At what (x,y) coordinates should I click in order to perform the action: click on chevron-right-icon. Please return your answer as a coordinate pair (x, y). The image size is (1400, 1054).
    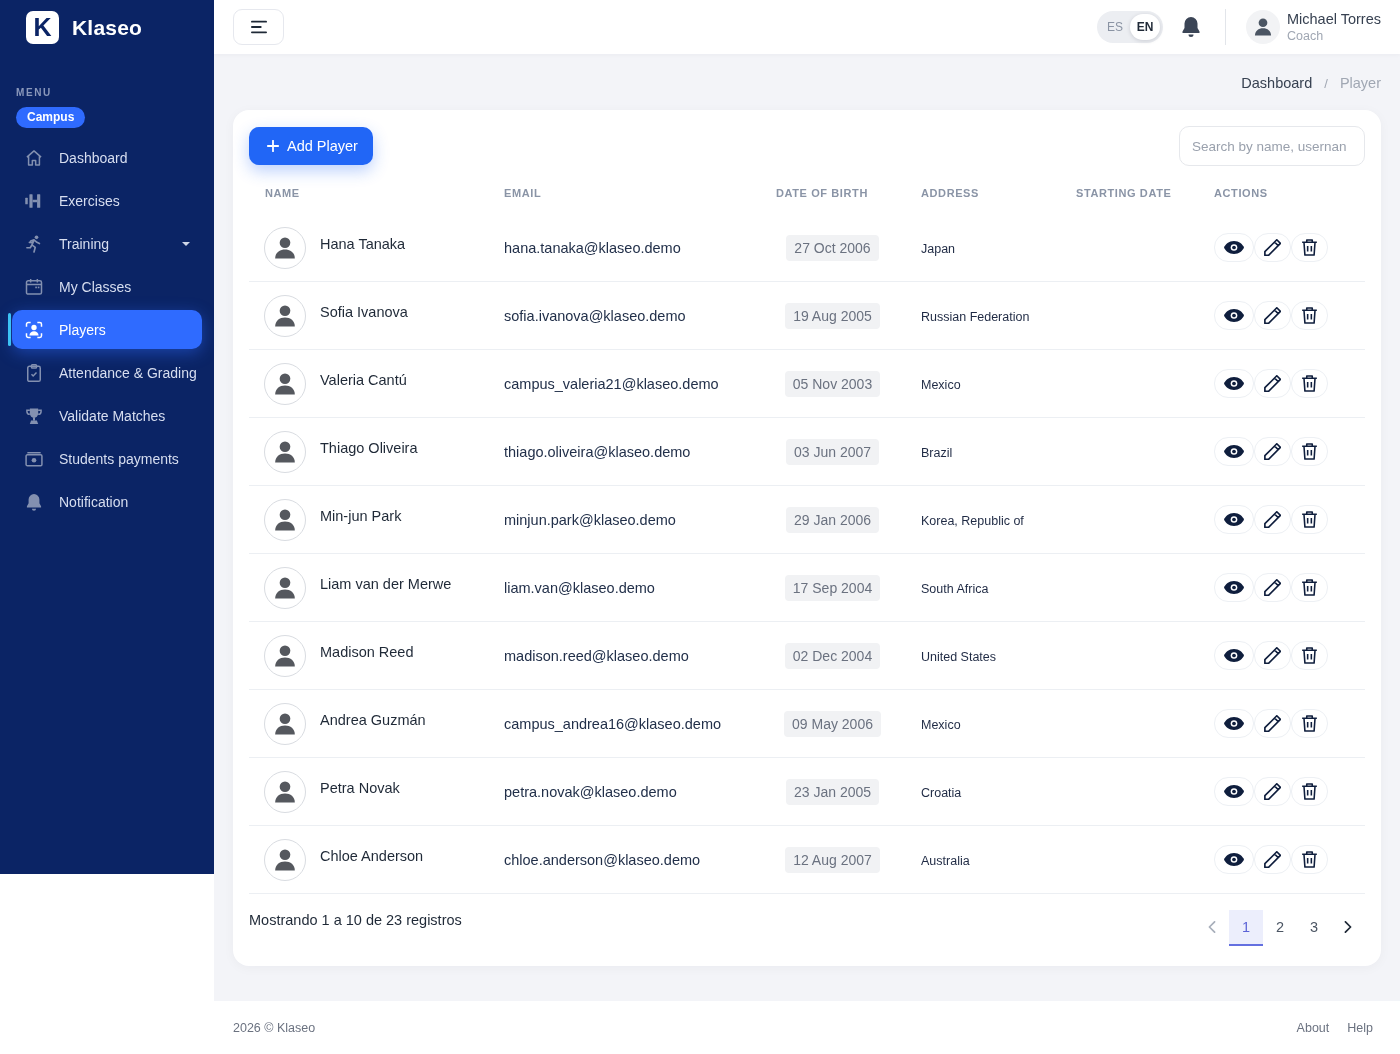
    Looking at the image, I should click on (1348, 927).